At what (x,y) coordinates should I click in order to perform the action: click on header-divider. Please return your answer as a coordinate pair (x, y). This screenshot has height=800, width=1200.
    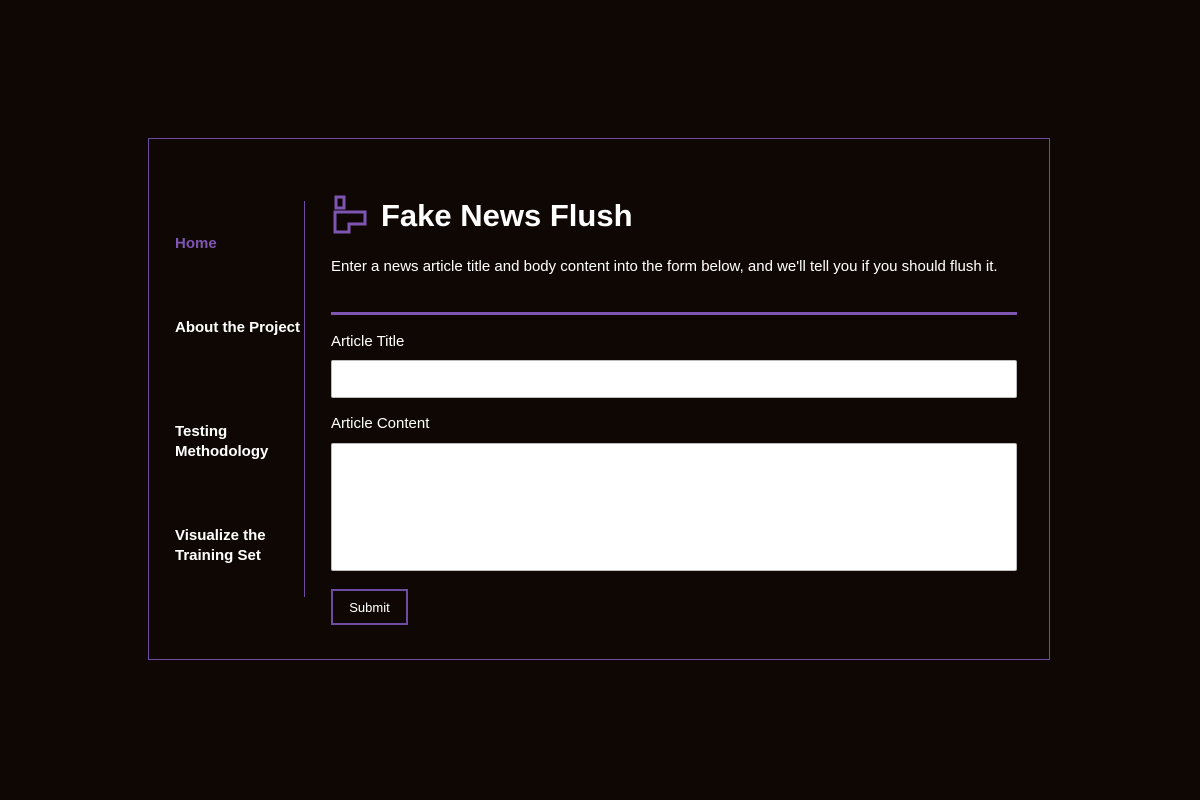
    Looking at the image, I should click on (674, 313).